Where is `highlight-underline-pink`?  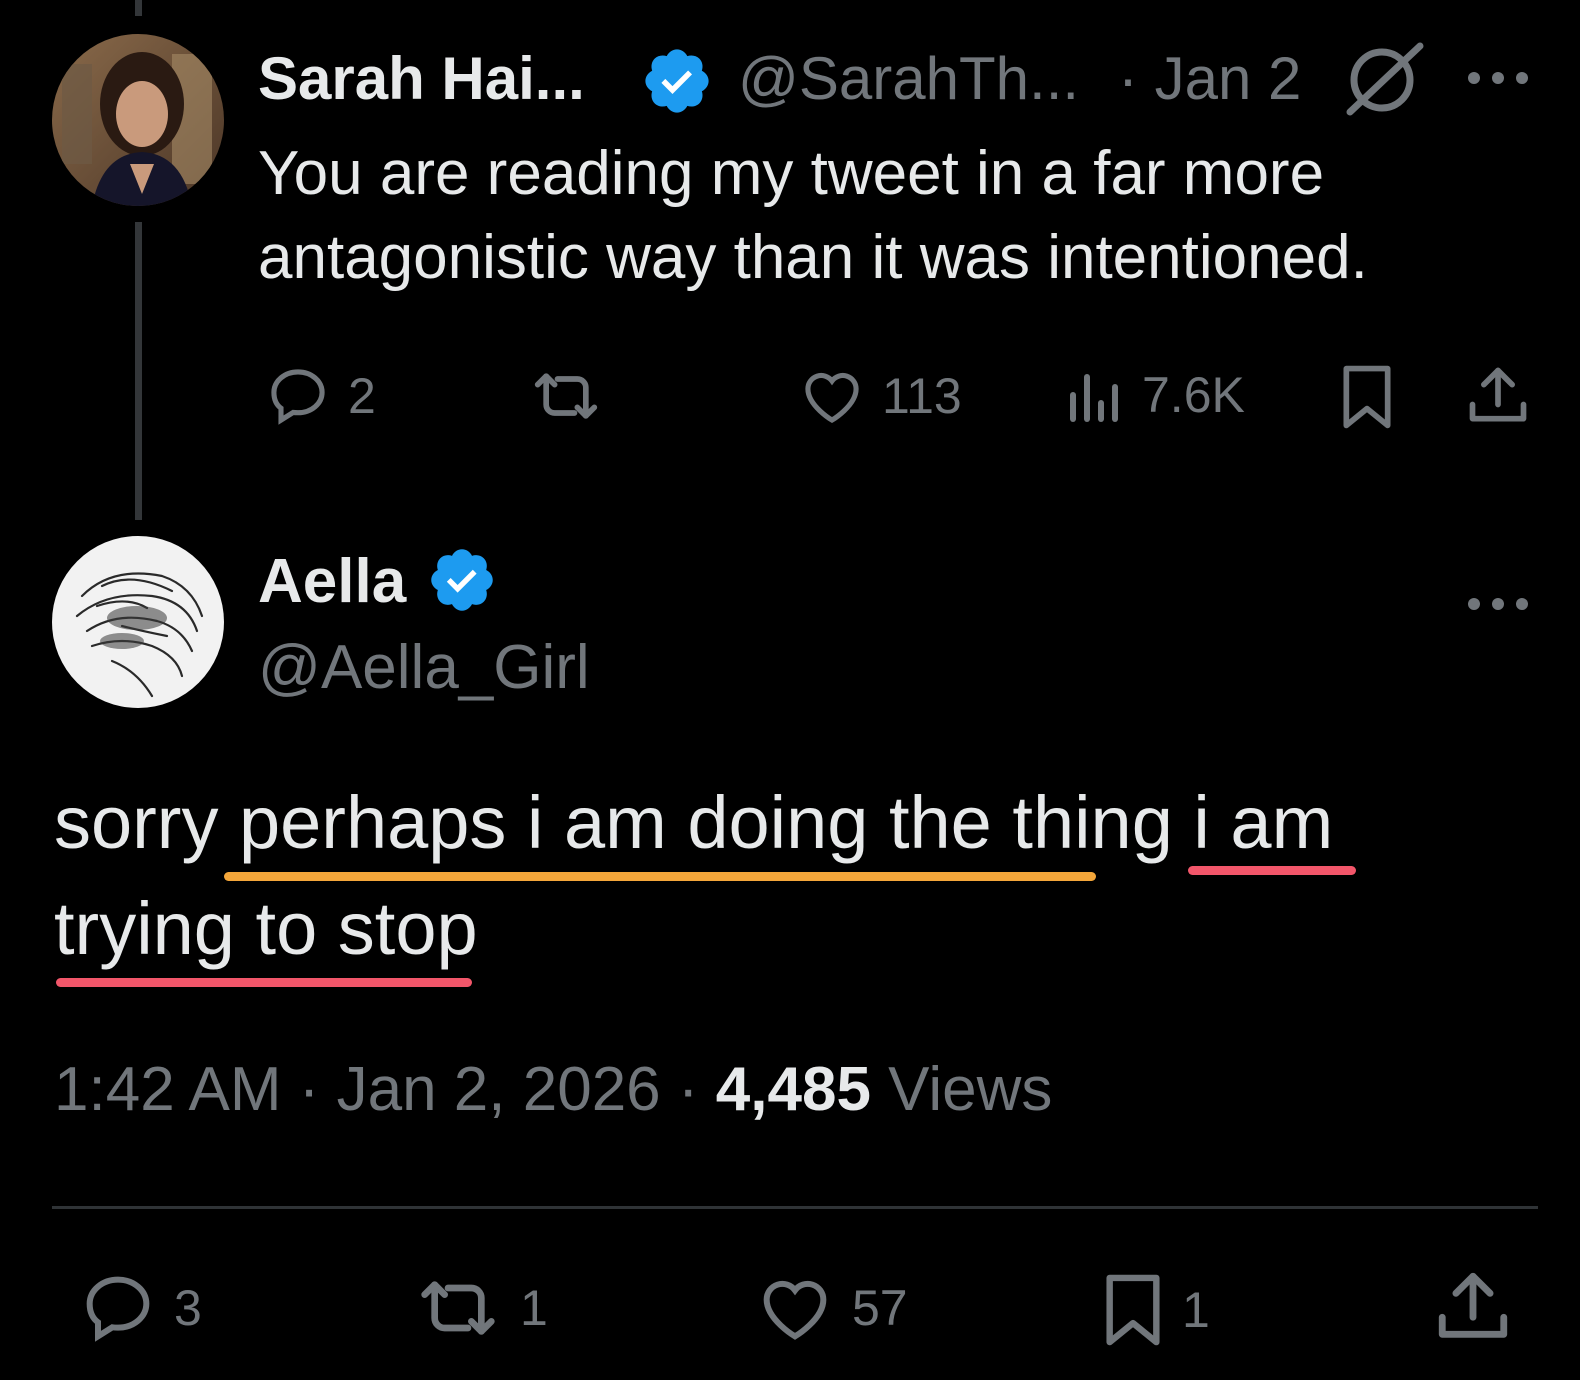 highlight-underline-pink is located at coordinates (1272, 870).